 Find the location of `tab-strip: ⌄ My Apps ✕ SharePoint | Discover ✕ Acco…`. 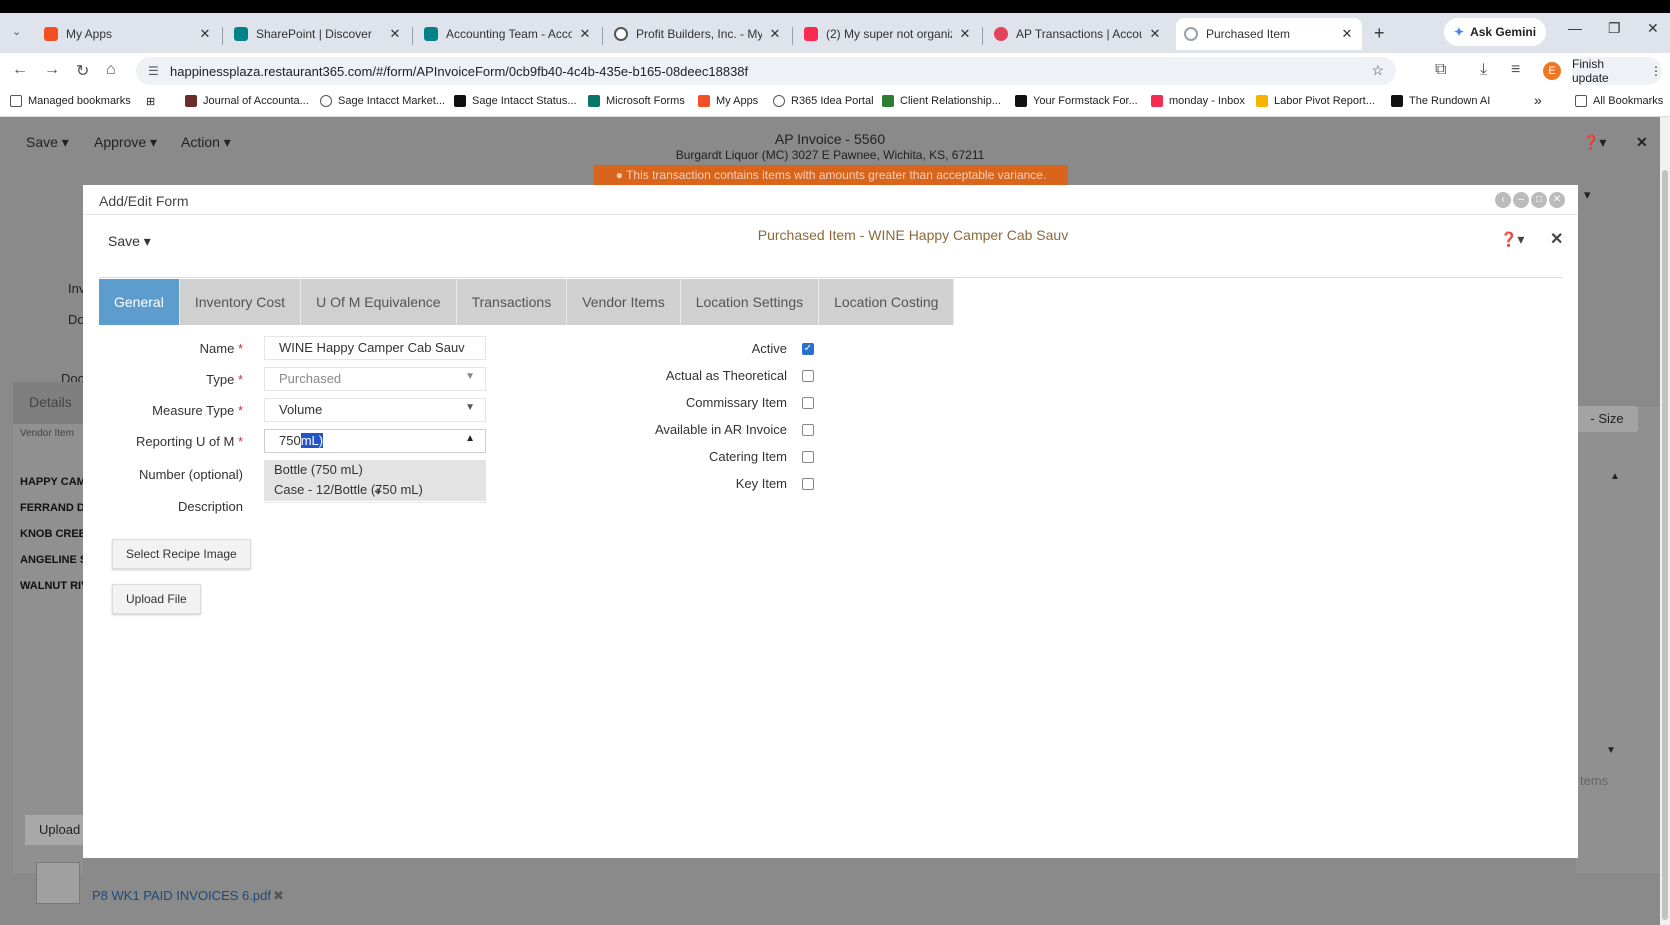

tab-strip: ⌄ My Apps ✕ SharePoint | Discover ✕ Acco… is located at coordinates (835, 33).